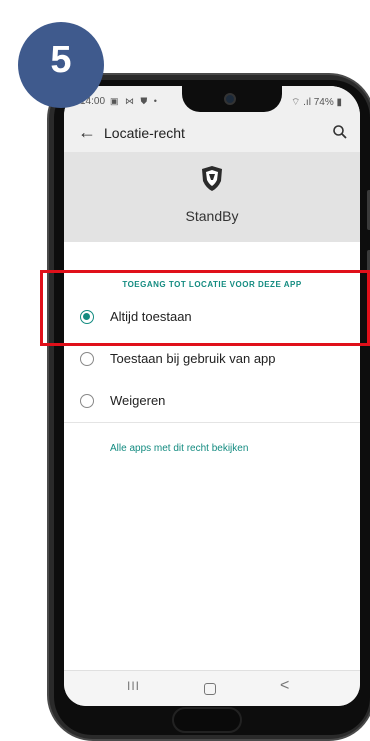 The width and height of the screenshot is (370, 741). I want to click on step-number: 5, so click(61, 60).